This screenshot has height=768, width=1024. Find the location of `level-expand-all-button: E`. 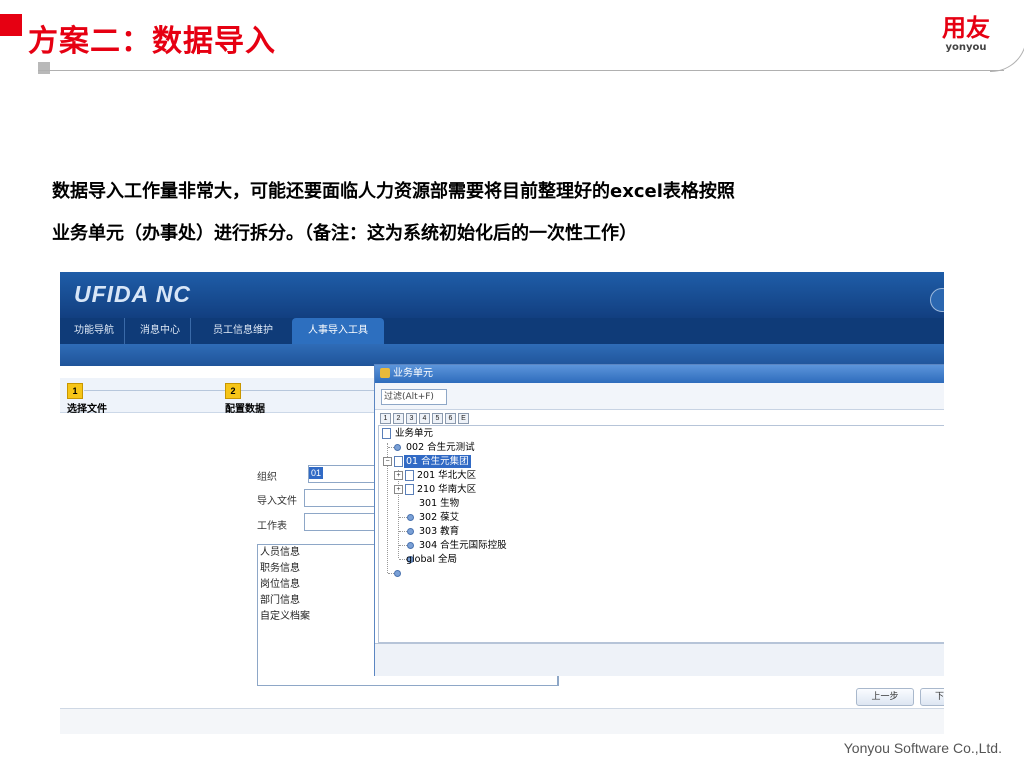

level-expand-all-button: E is located at coordinates (463, 418).